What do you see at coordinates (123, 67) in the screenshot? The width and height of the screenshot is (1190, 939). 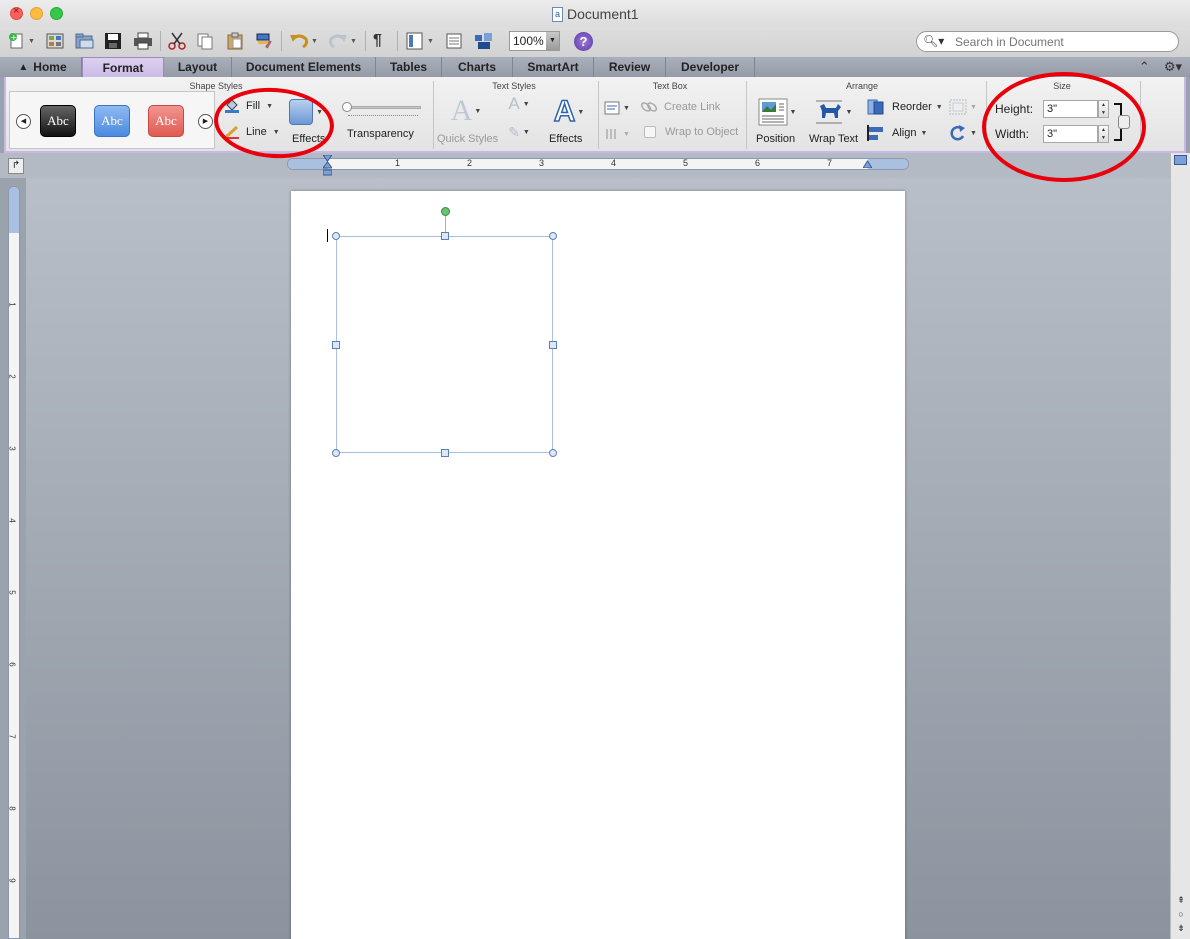 I see `tab-format: Format` at bounding box center [123, 67].